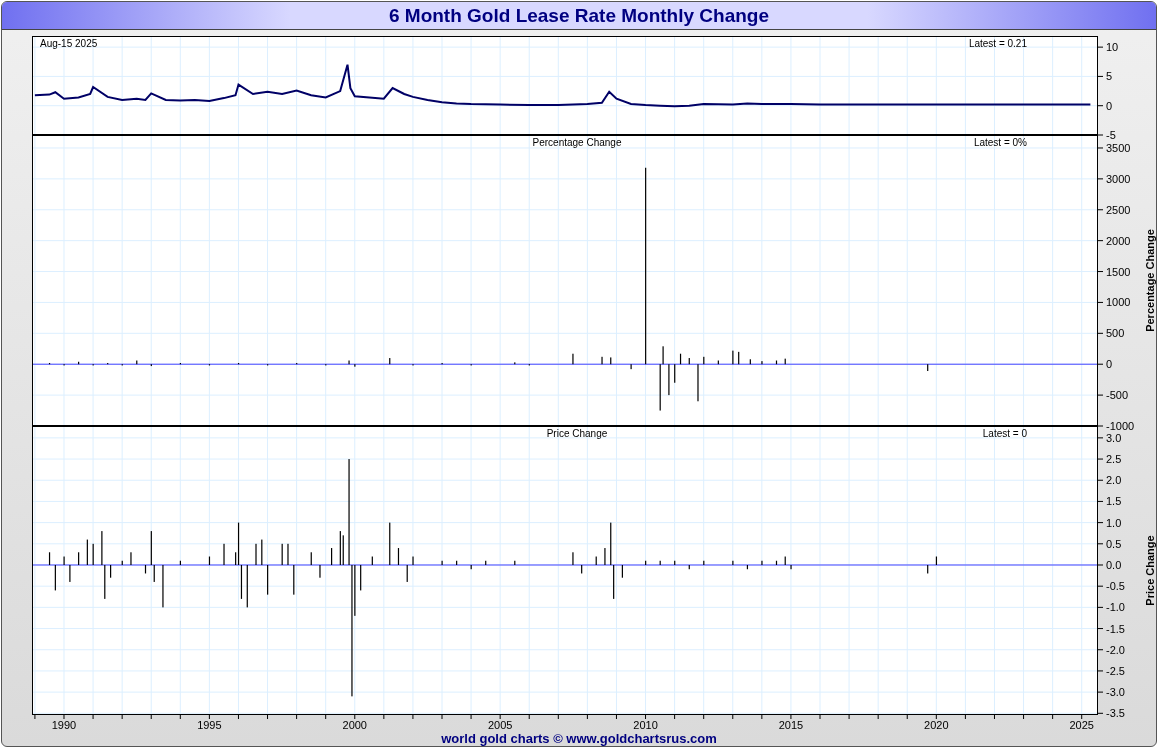 The image size is (1160, 750). I want to click on y-axis-label: -3.5, so click(1115, 713).